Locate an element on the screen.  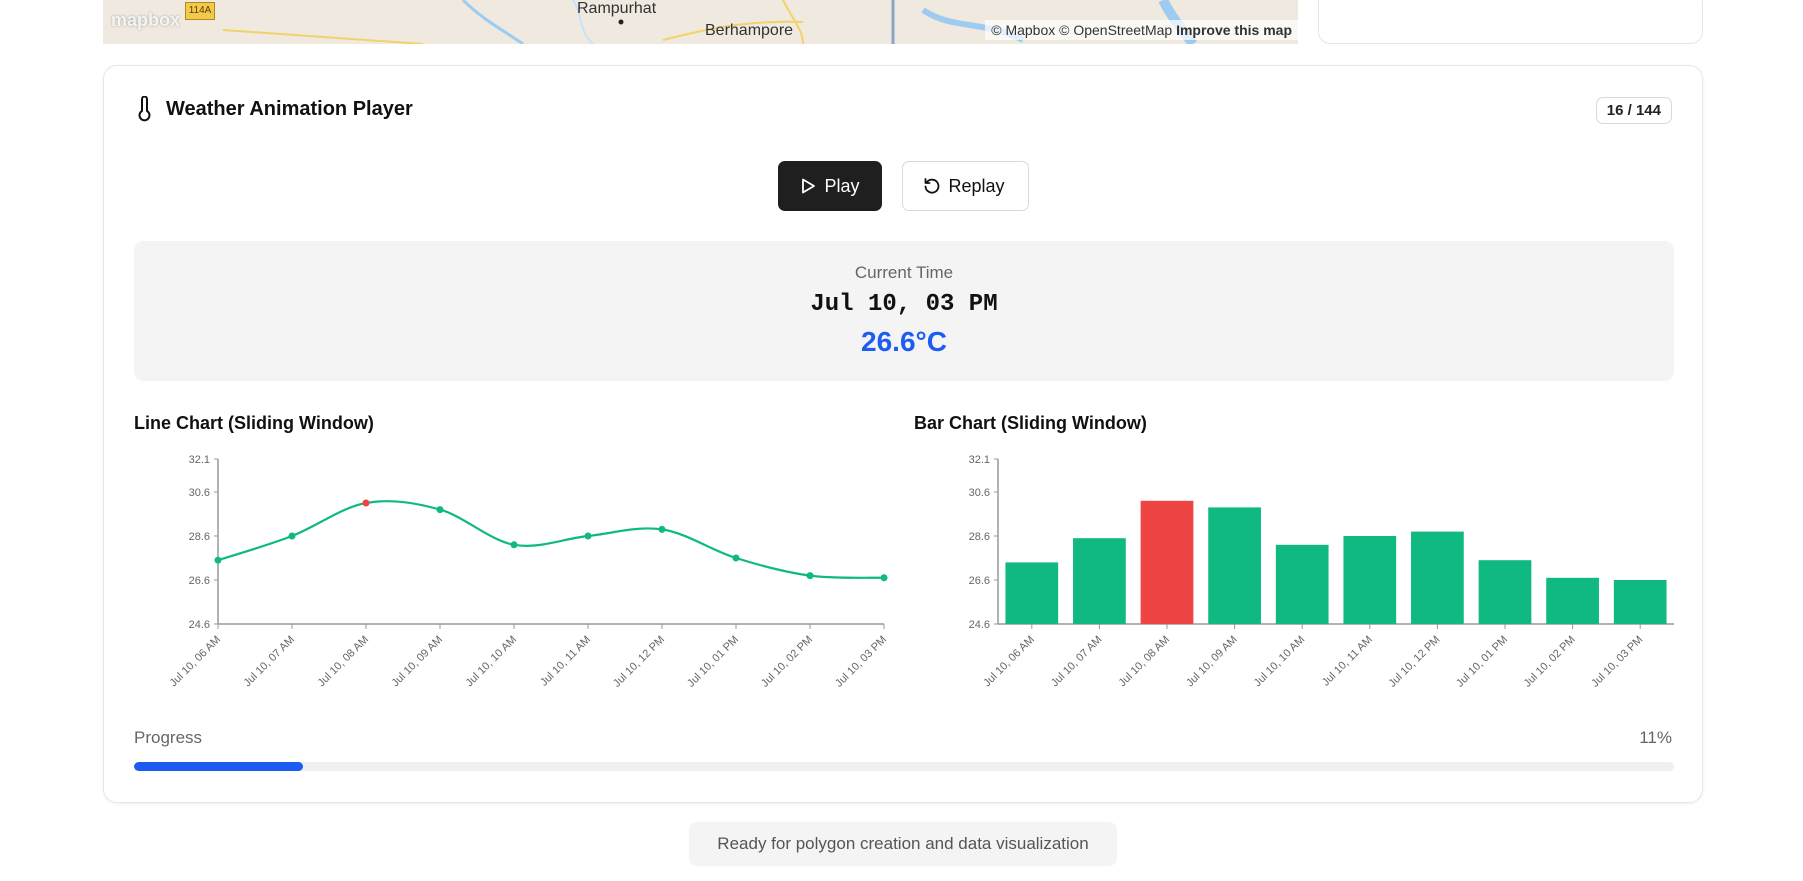
thermometer-icon is located at coordinates (144, 109).